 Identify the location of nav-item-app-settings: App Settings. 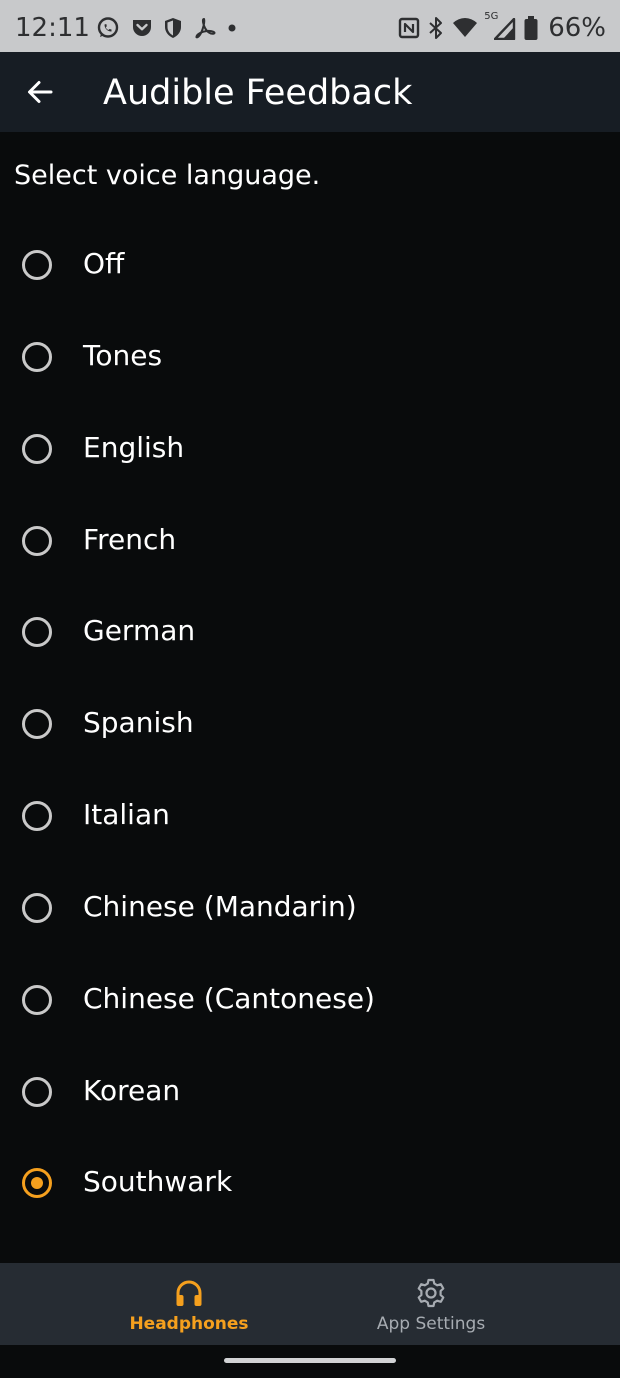
(431, 1304).